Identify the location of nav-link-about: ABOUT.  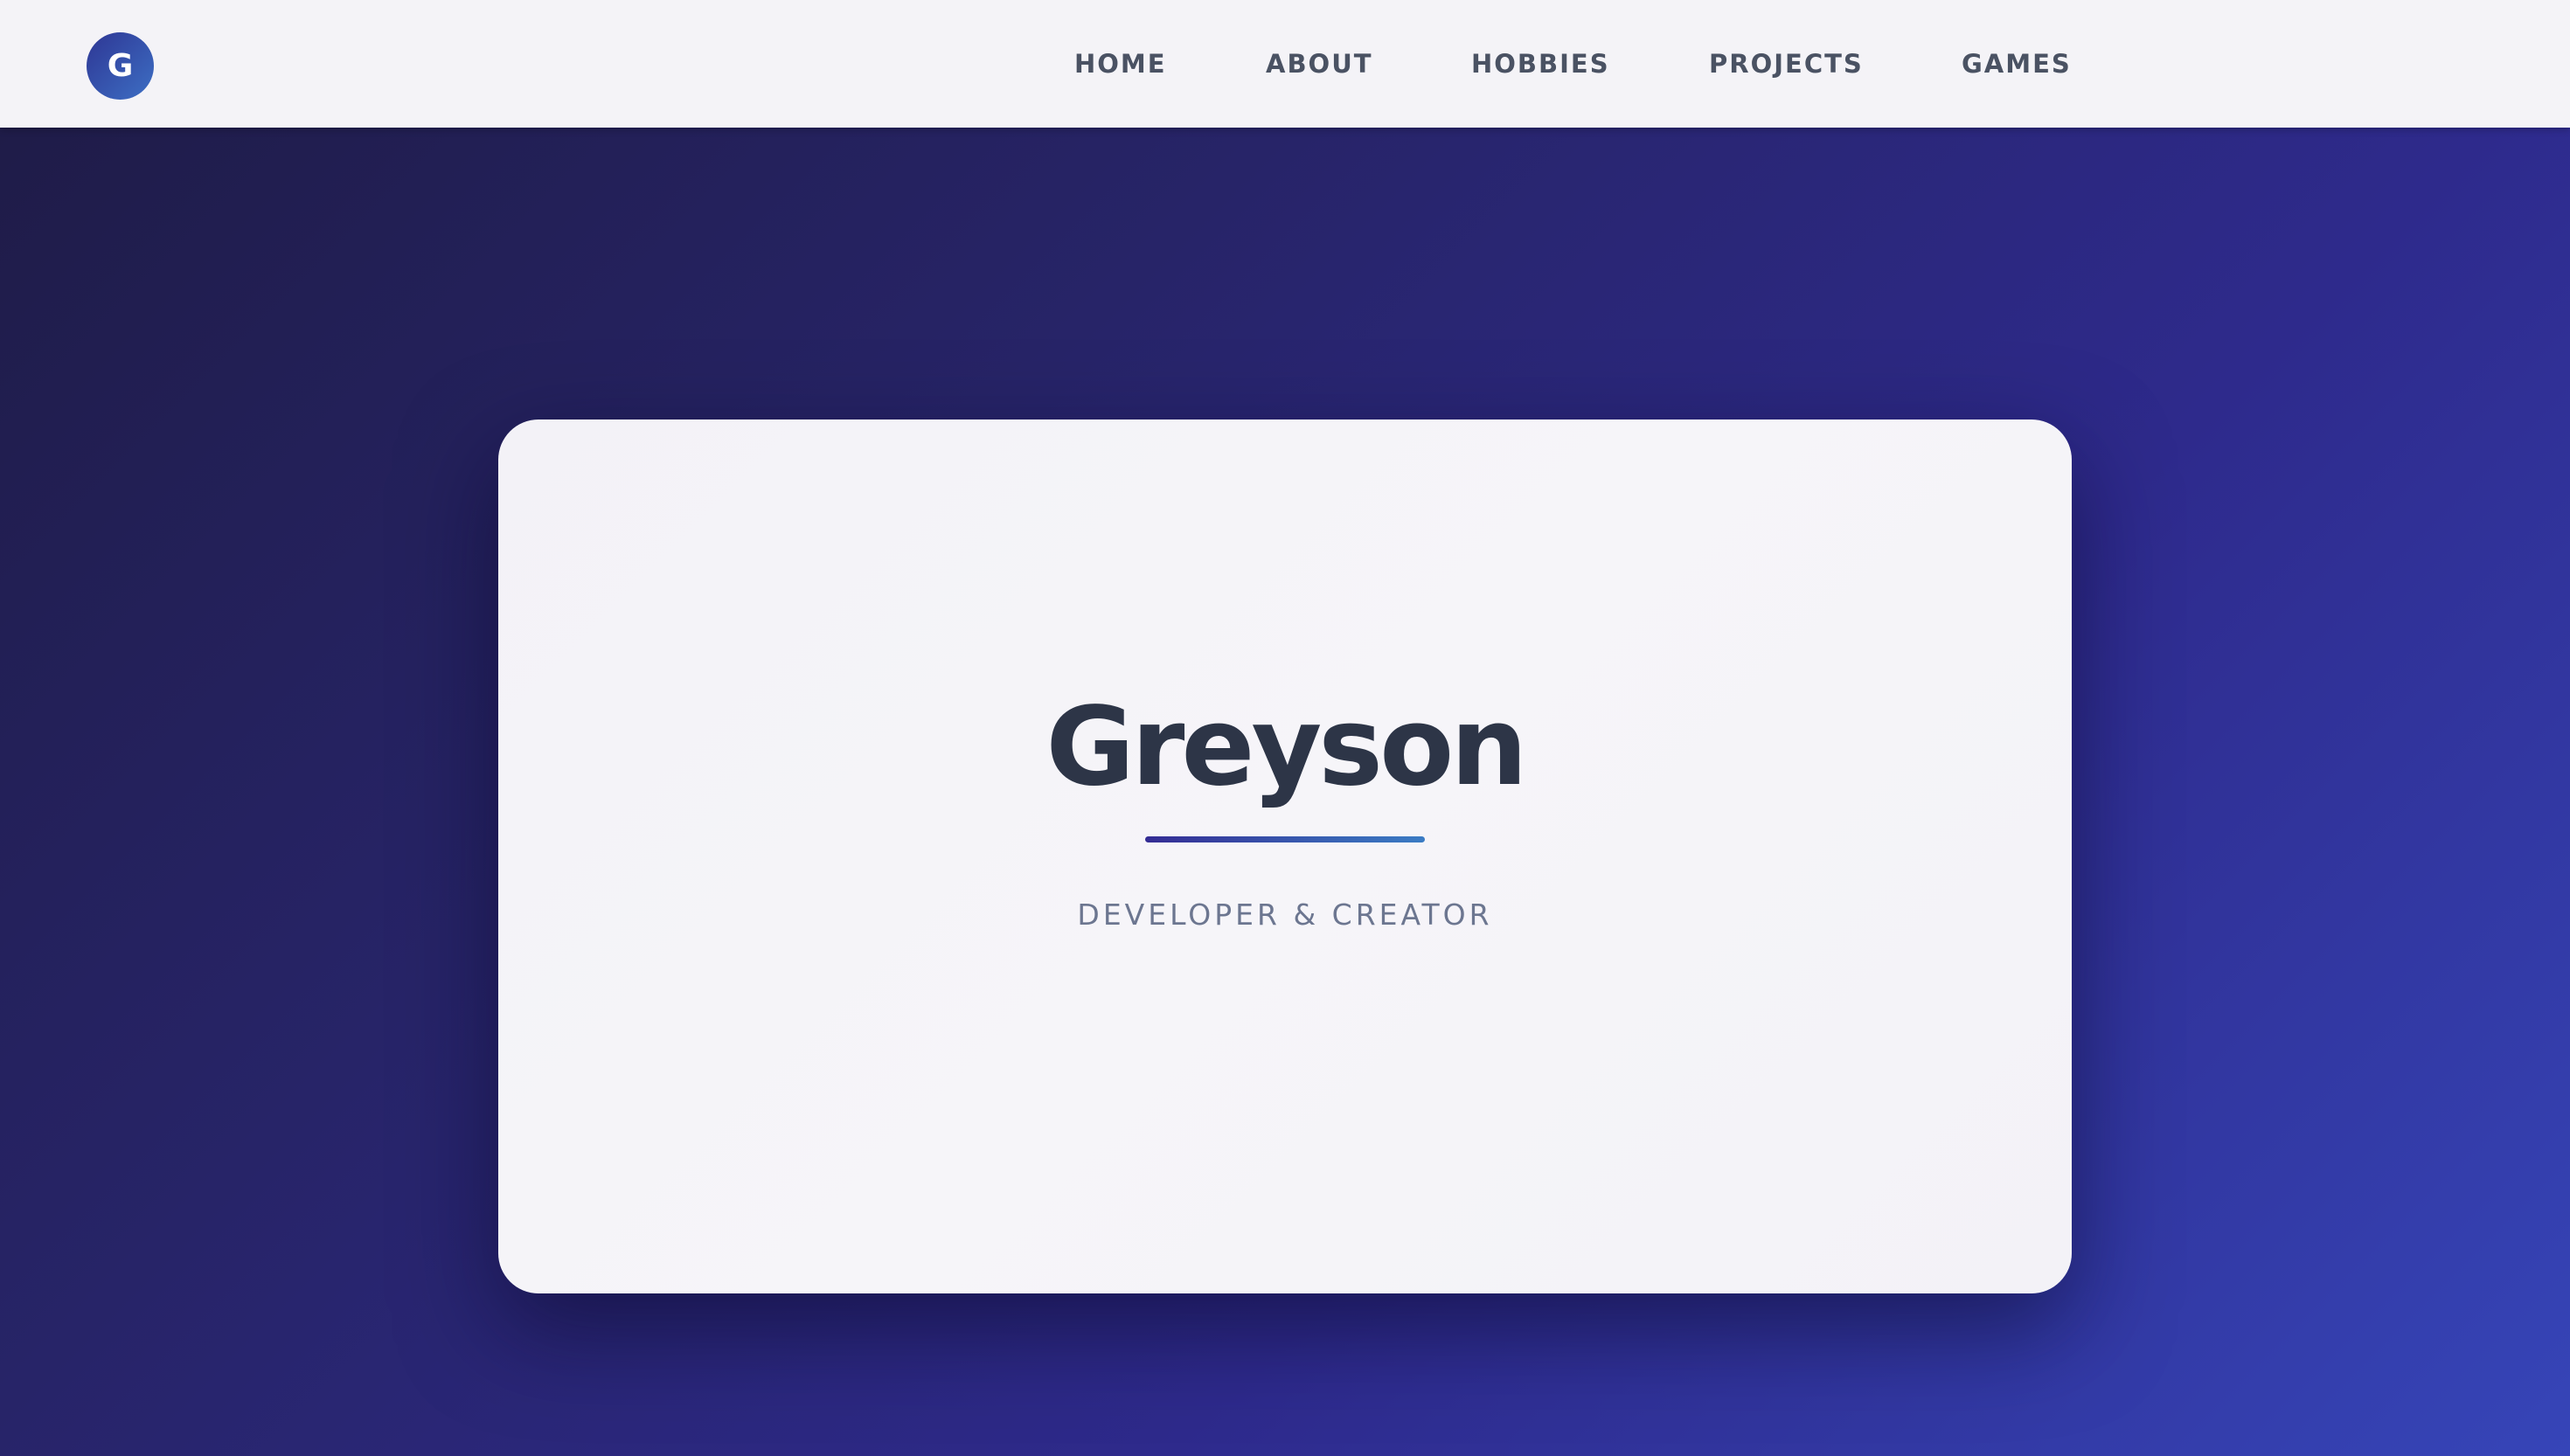
(1319, 63).